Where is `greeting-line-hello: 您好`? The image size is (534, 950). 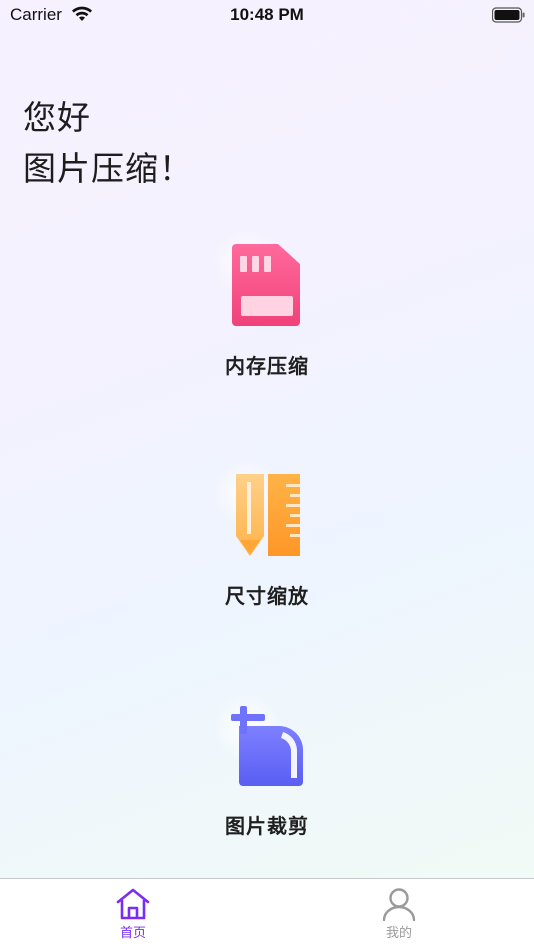 greeting-line-hello: 您好 is located at coordinates (57, 117).